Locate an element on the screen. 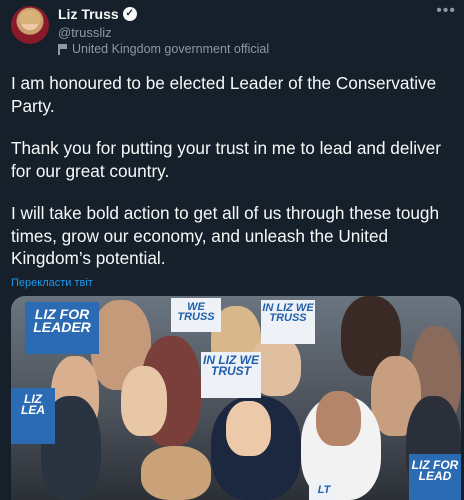  campaign-sign: IN LIZ WE TRUSS is located at coordinates (288, 322).